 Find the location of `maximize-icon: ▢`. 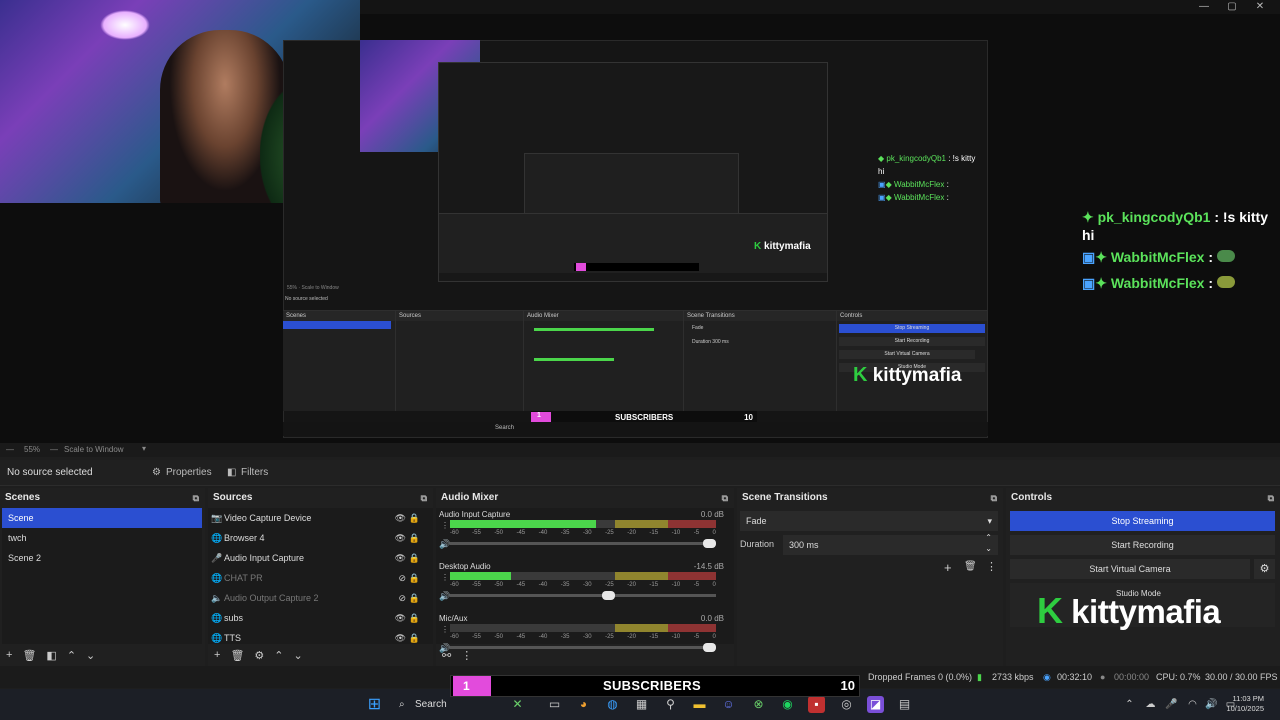

maximize-icon: ▢ is located at coordinates (1232, 7).